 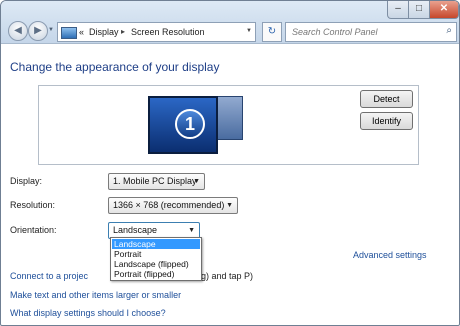 I want to click on connect-projector-link-tail: g) and tap P), so click(x=227, y=276).